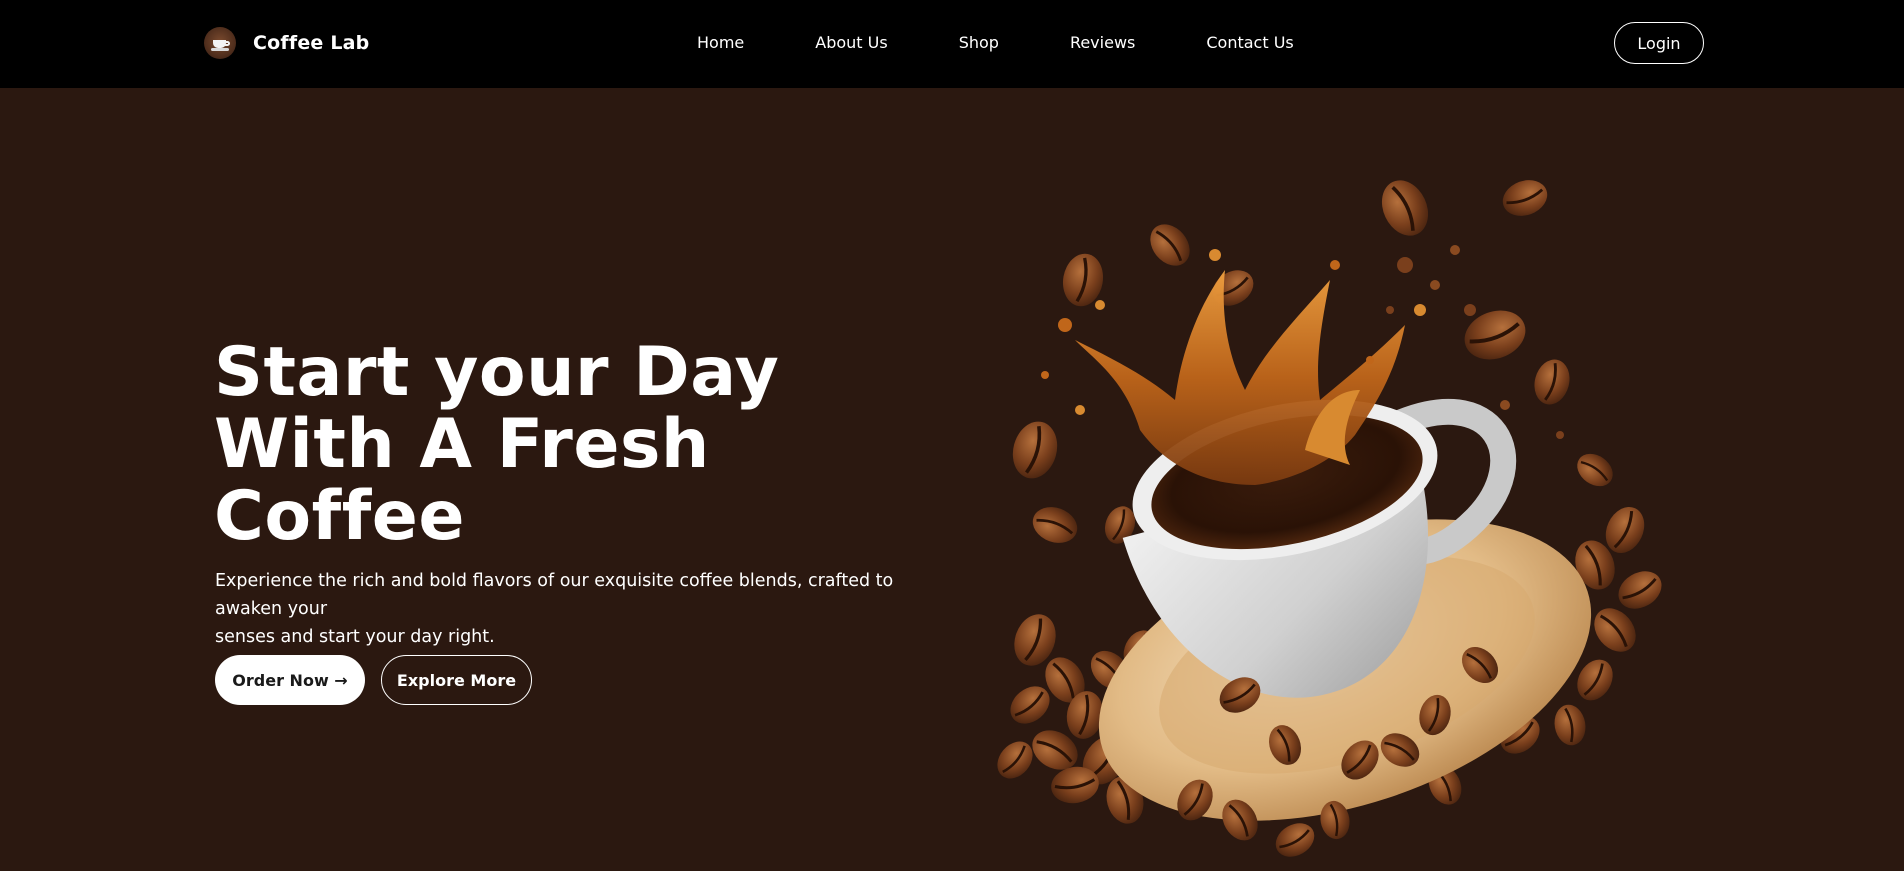 This screenshot has height=871, width=1904. I want to click on hero-title-line-2: With A Fresh, so click(462, 444).